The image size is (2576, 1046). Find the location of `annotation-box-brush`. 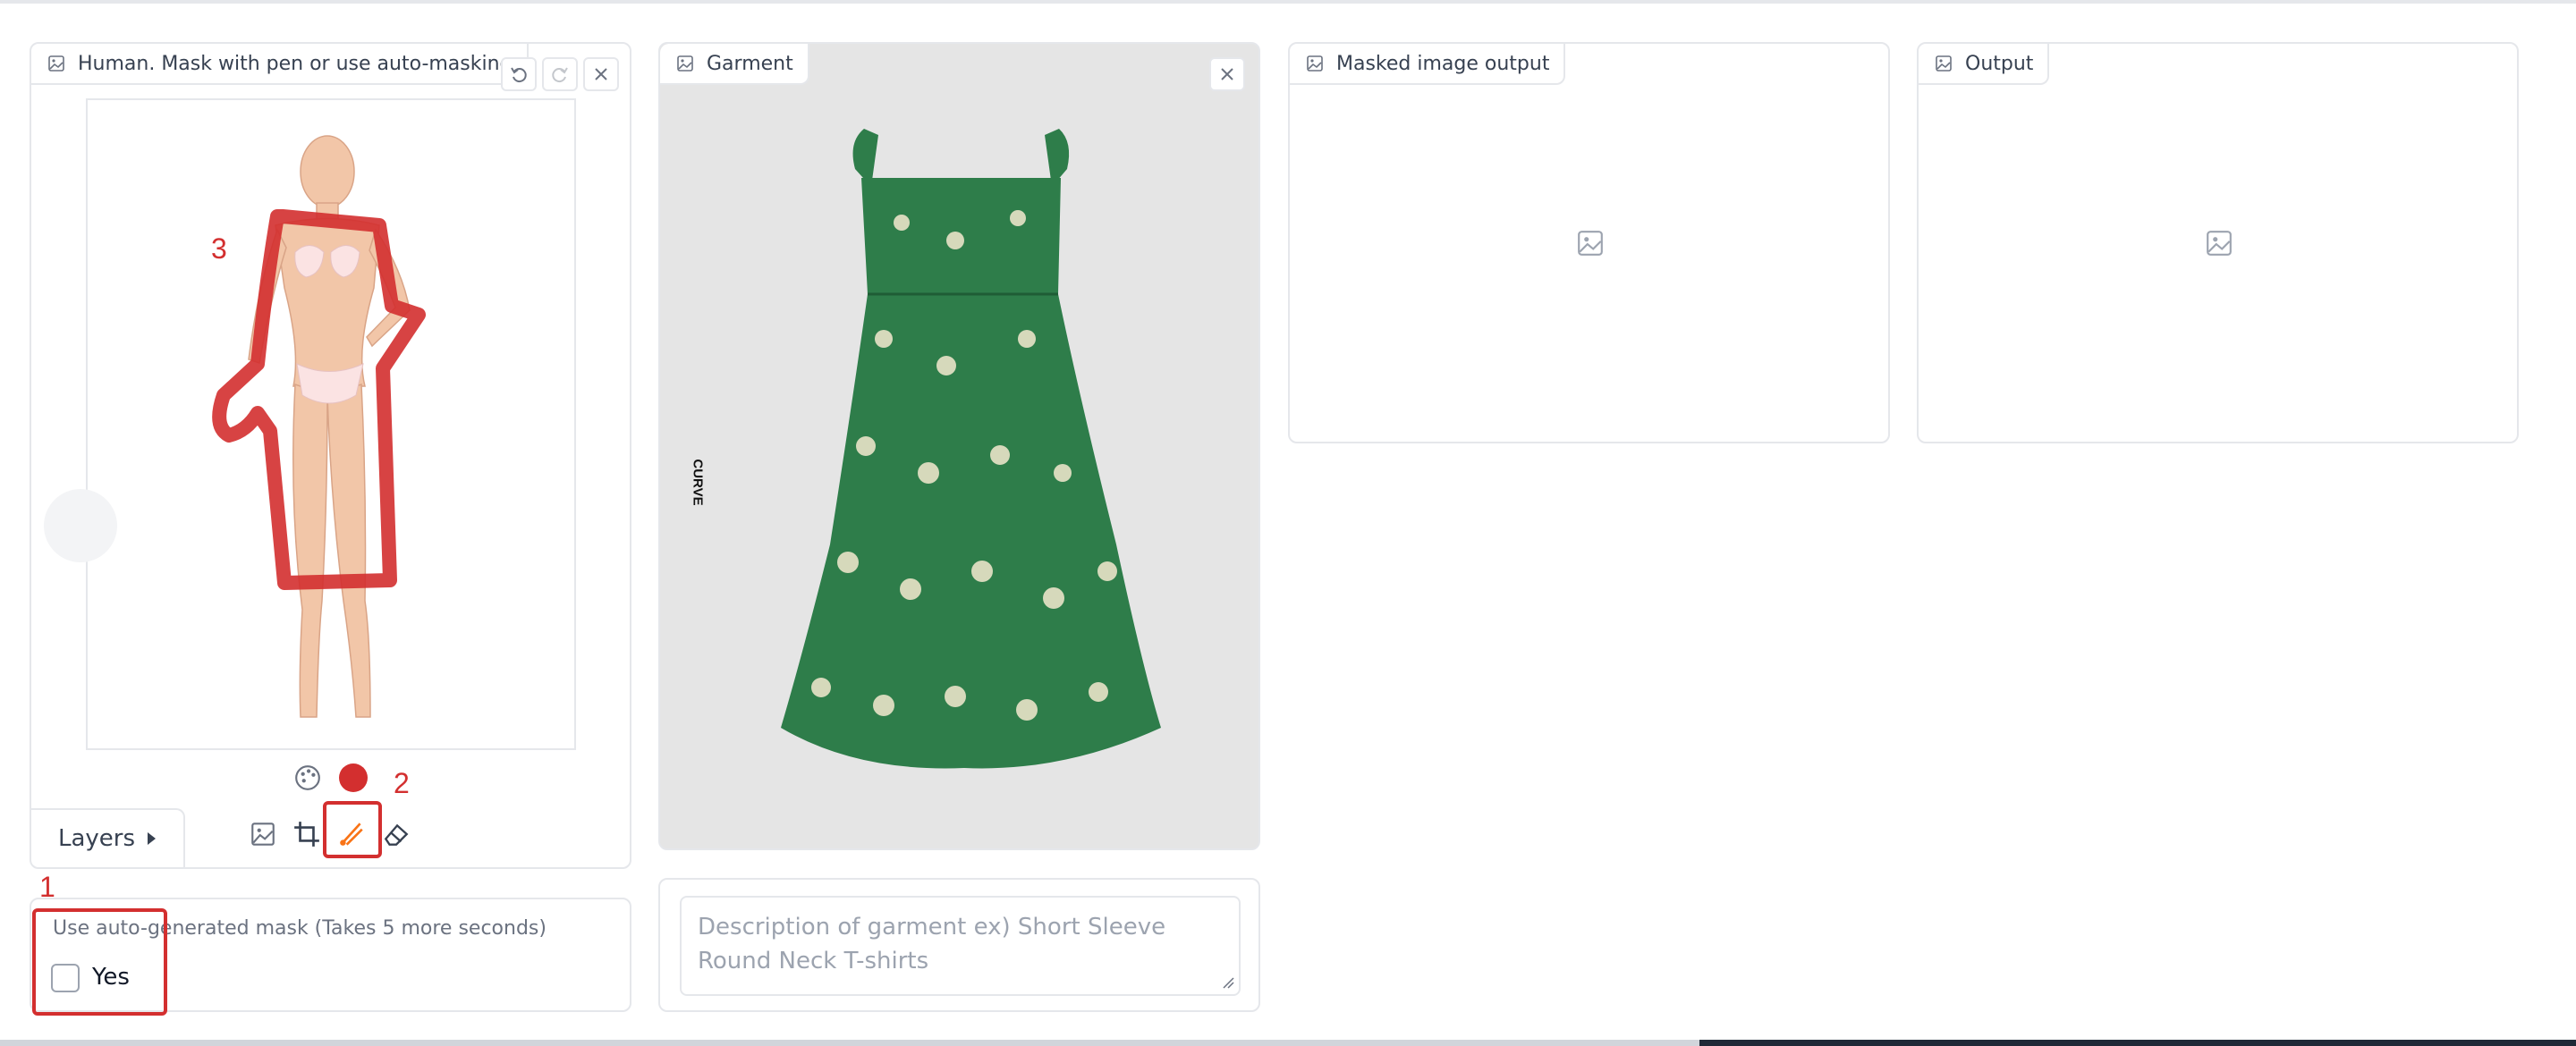

annotation-box-brush is located at coordinates (352, 830).